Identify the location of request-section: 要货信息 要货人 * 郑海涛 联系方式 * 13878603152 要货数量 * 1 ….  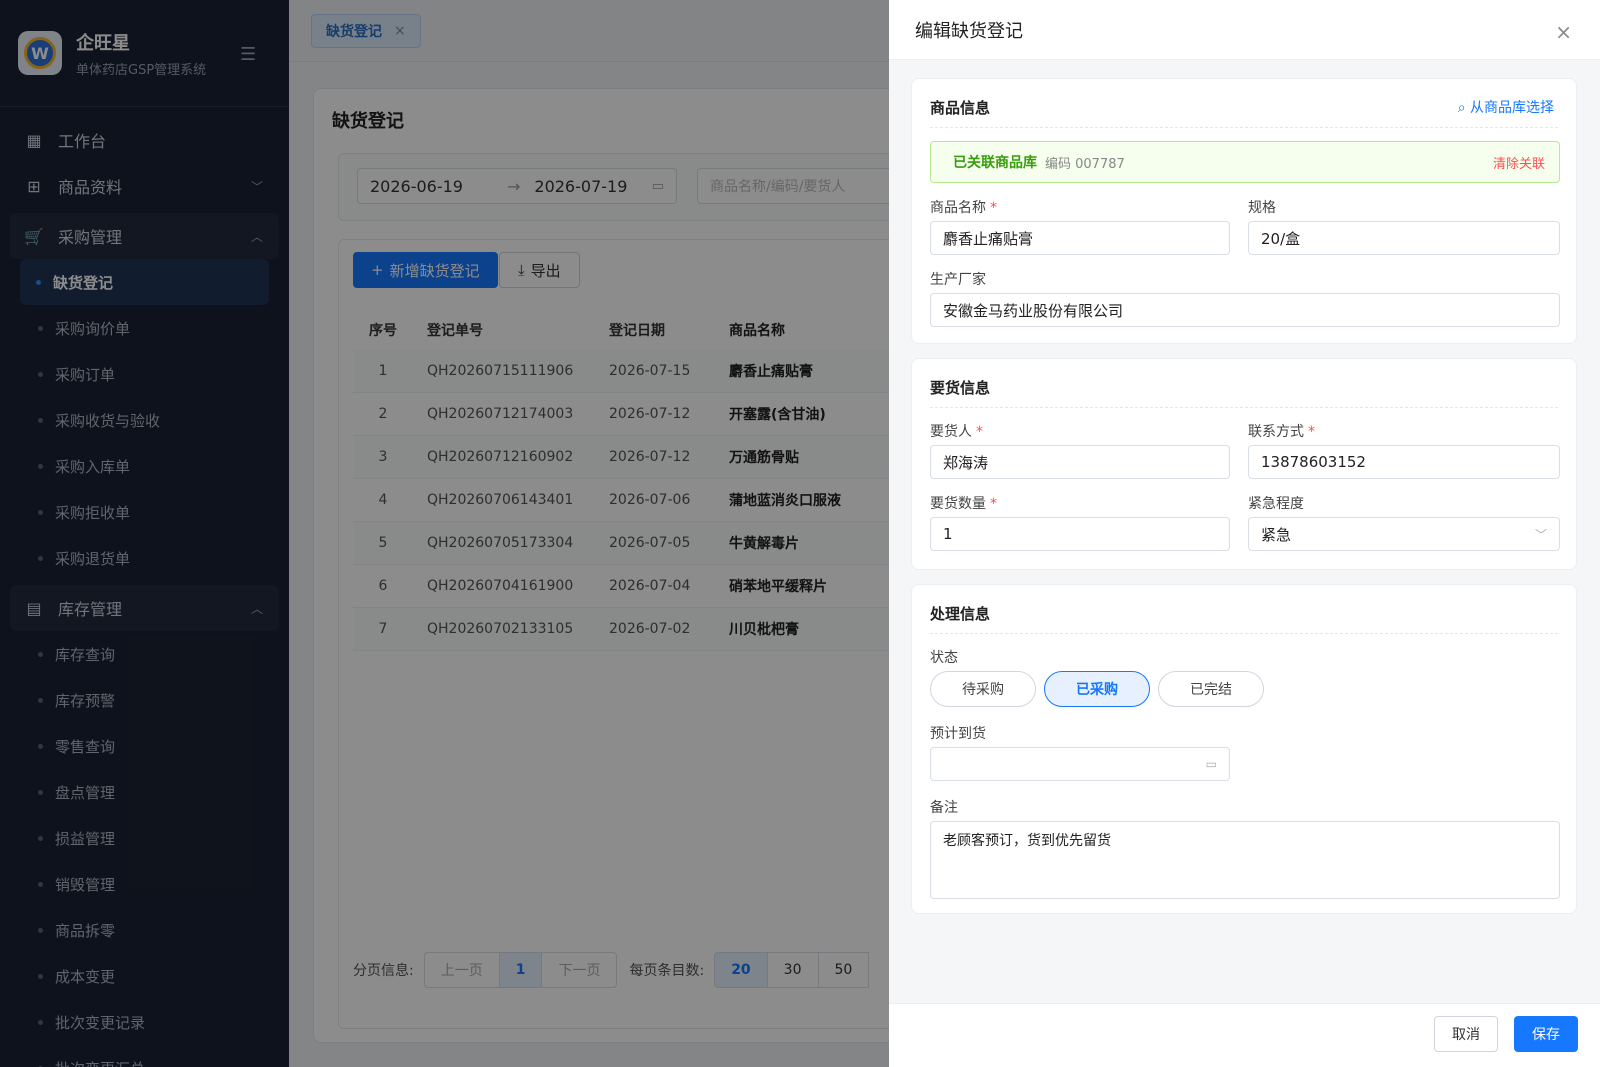
(1244, 464).